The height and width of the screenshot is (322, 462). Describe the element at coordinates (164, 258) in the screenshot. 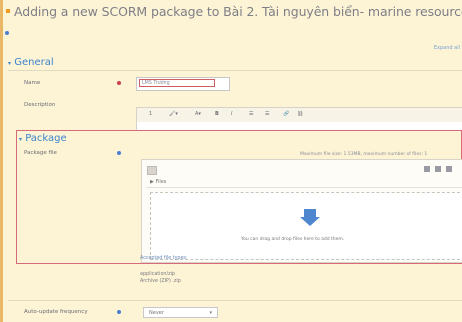

I see `accepted-types-label: Accepted file types:` at that location.